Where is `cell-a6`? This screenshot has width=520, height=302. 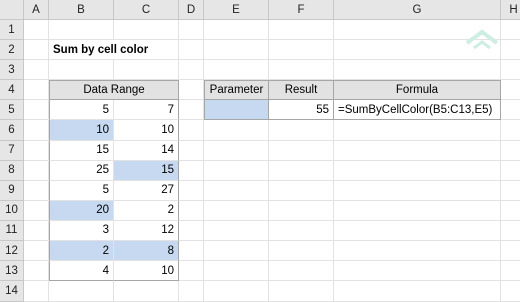
cell-a6 is located at coordinates (36, 130).